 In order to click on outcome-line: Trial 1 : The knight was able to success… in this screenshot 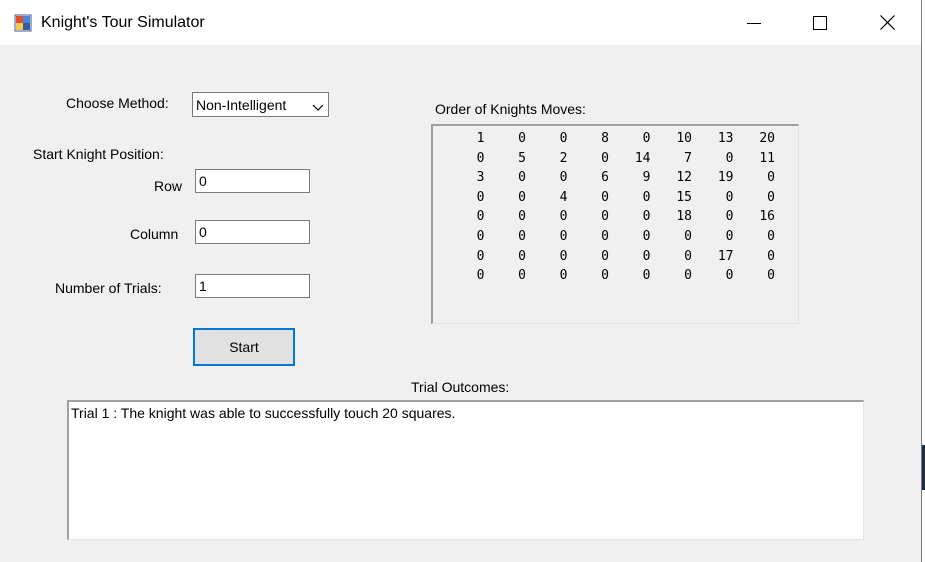, I will do `click(263, 413)`.